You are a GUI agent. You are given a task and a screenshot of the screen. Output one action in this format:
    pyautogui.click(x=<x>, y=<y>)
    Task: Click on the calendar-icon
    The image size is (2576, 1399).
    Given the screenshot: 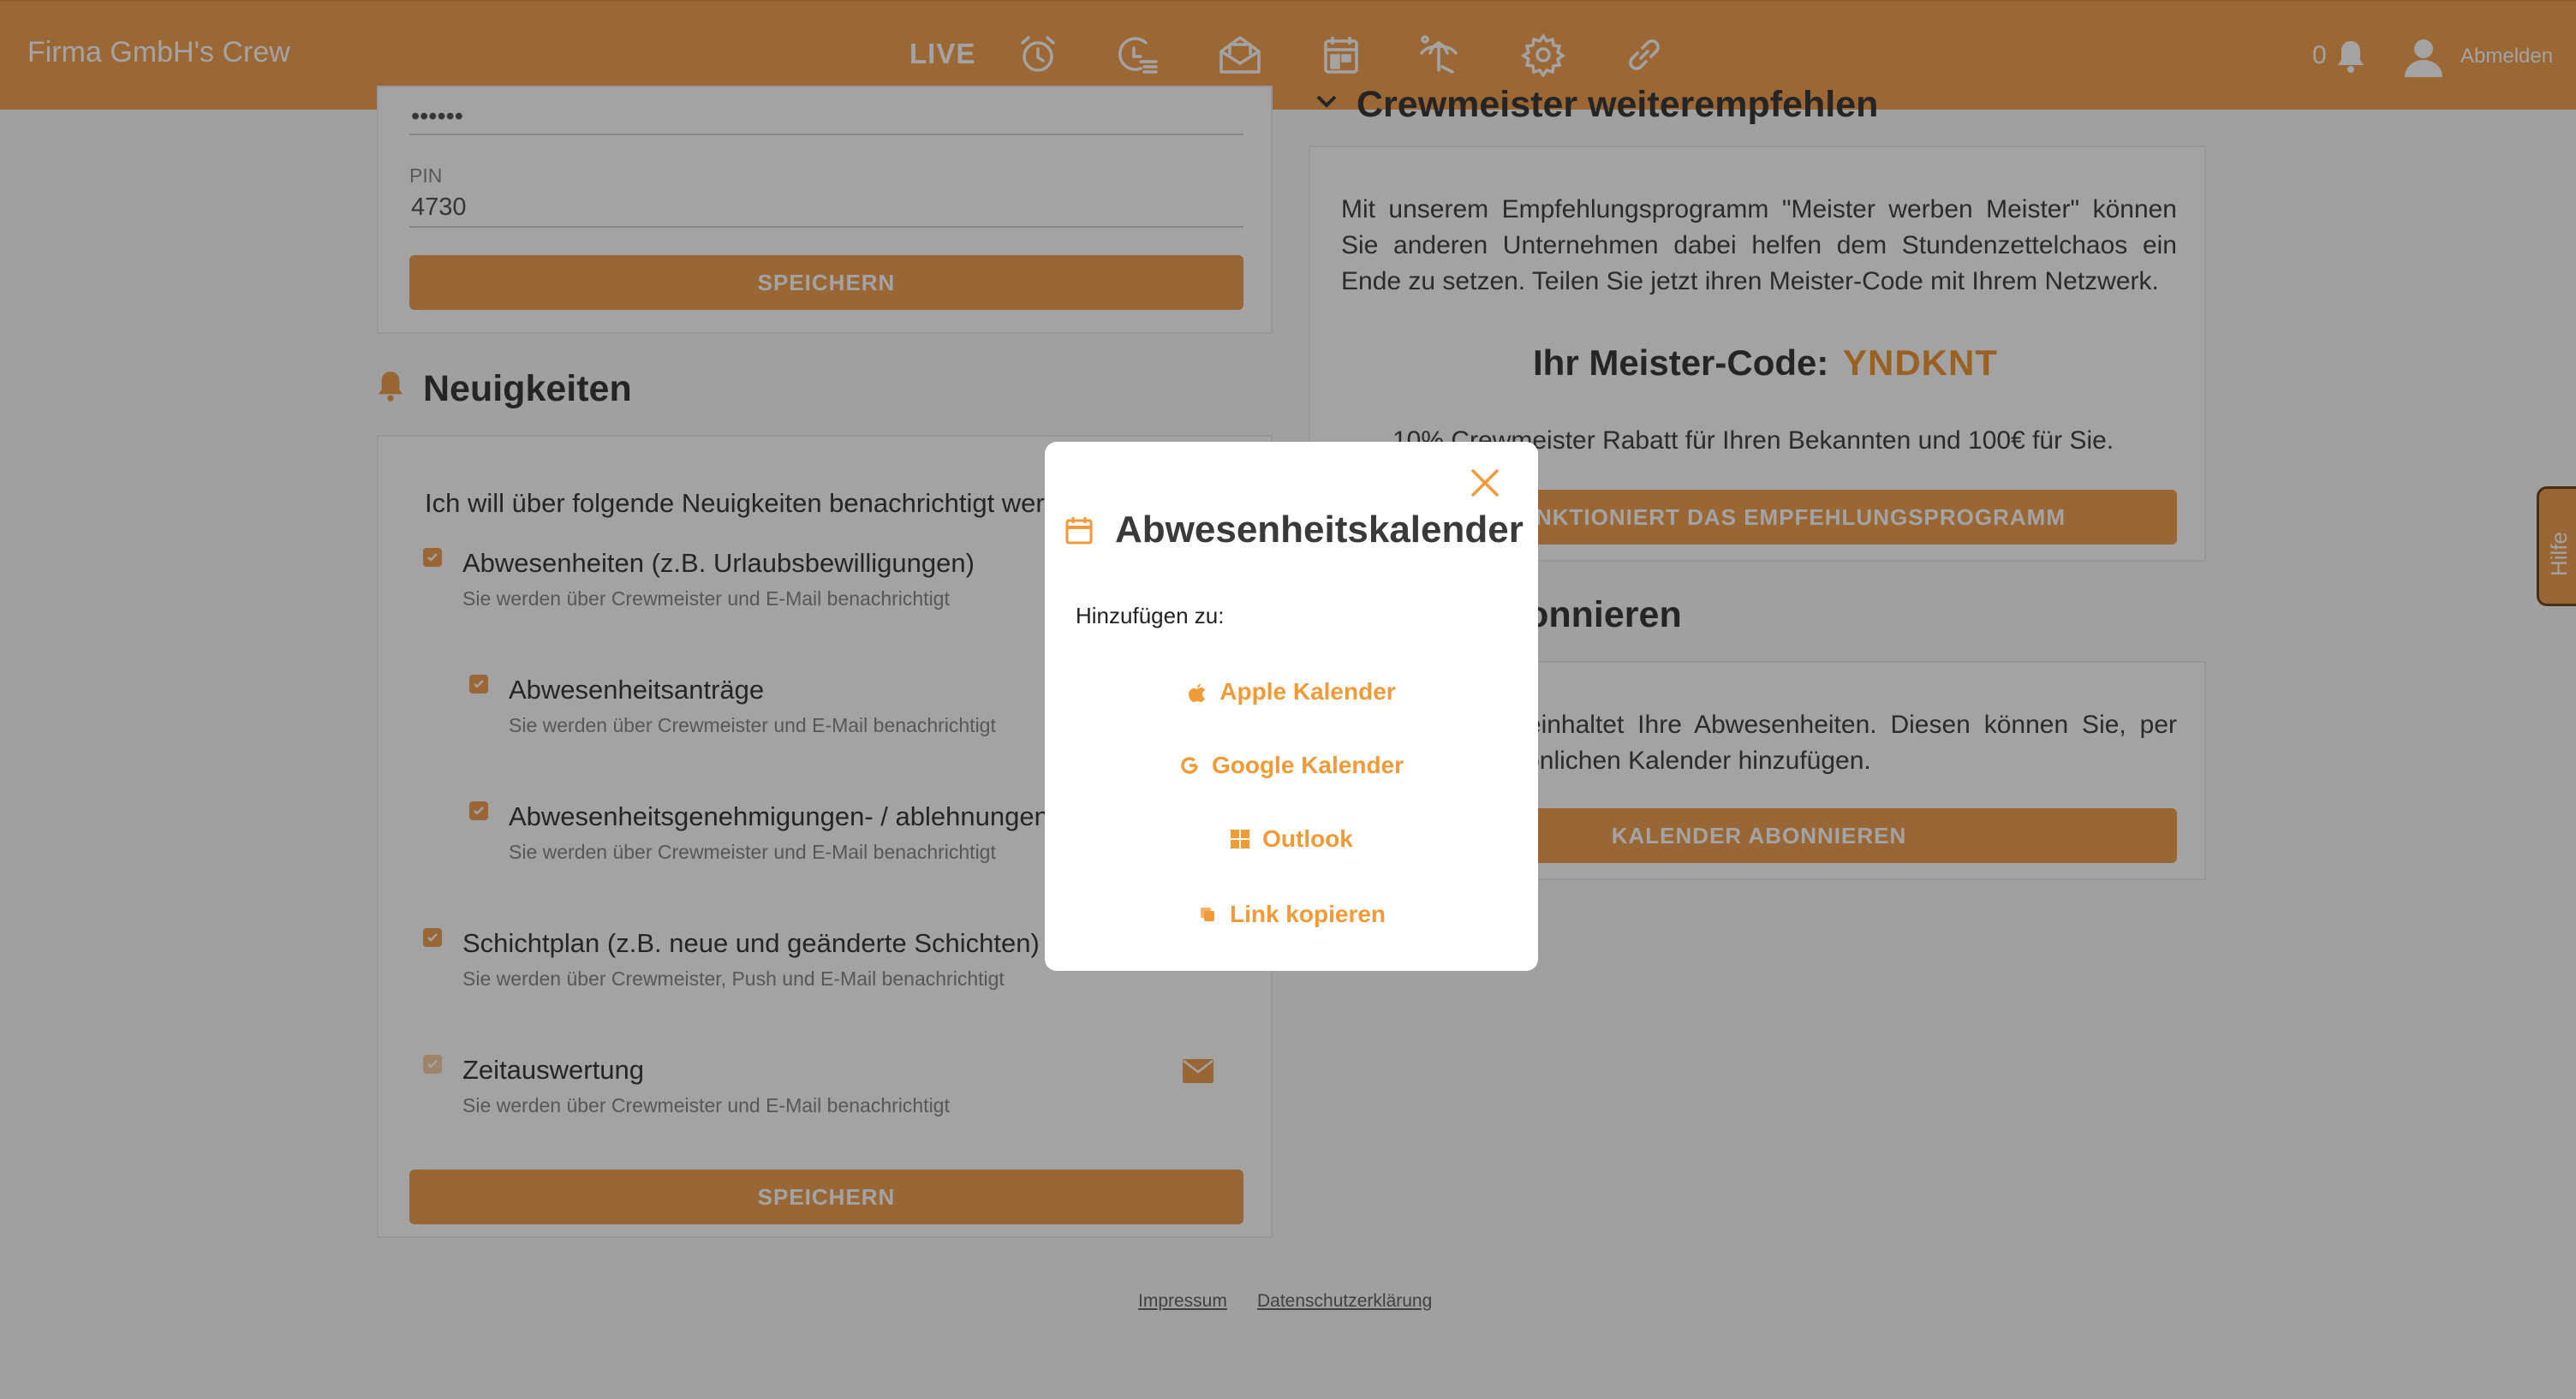 What is the action you would take?
    pyautogui.click(x=1079, y=531)
    